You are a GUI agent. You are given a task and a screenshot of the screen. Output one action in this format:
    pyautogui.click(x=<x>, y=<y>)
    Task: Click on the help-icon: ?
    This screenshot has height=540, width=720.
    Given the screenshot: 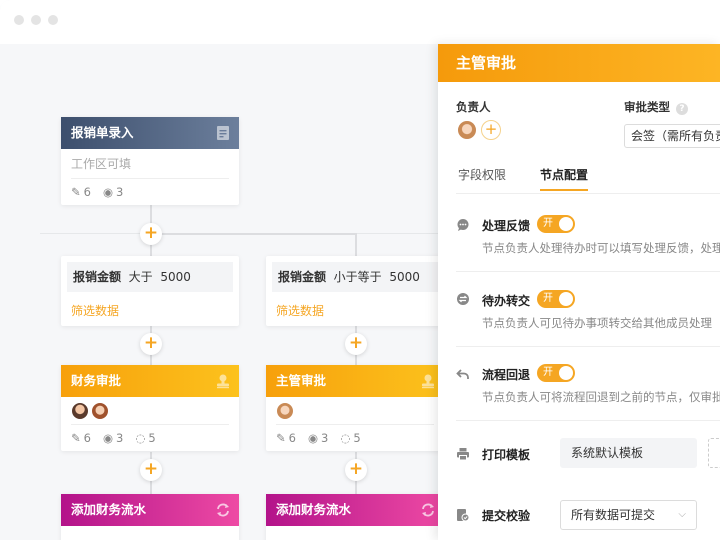 What is the action you would take?
    pyautogui.click(x=682, y=109)
    